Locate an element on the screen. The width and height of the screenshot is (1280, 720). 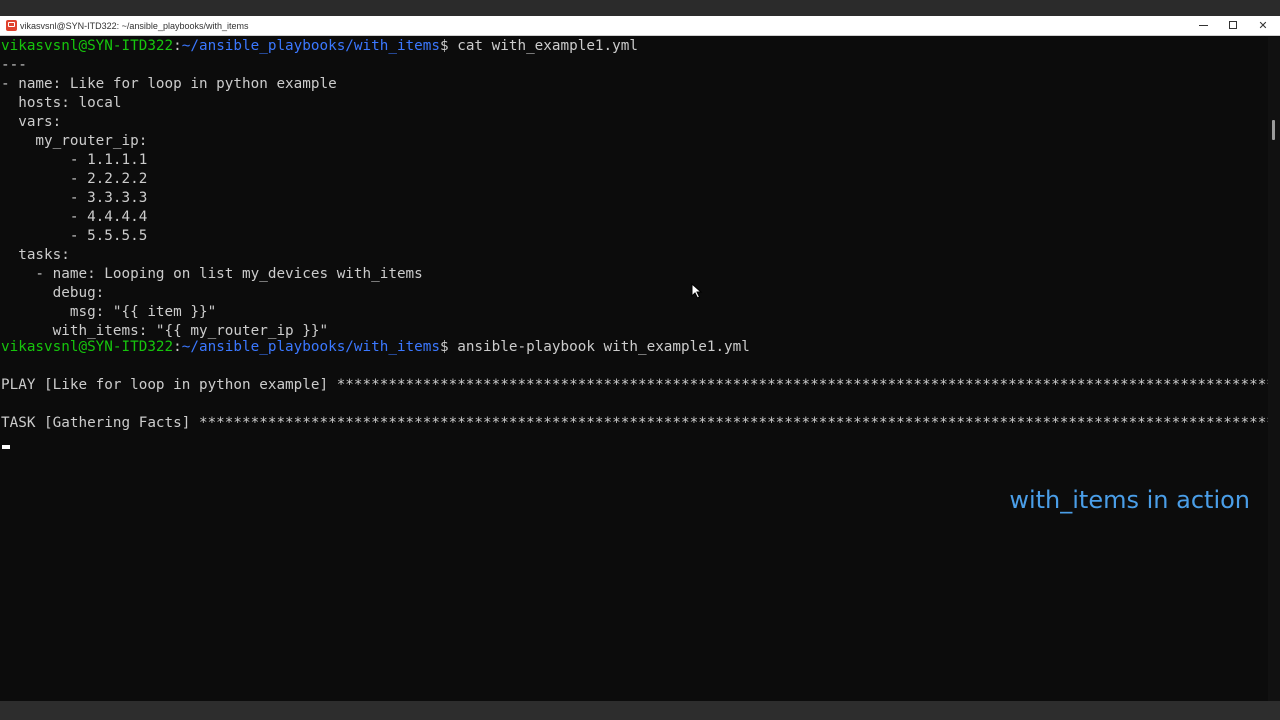
close-icon: ✕ is located at coordinates (1263, 25).